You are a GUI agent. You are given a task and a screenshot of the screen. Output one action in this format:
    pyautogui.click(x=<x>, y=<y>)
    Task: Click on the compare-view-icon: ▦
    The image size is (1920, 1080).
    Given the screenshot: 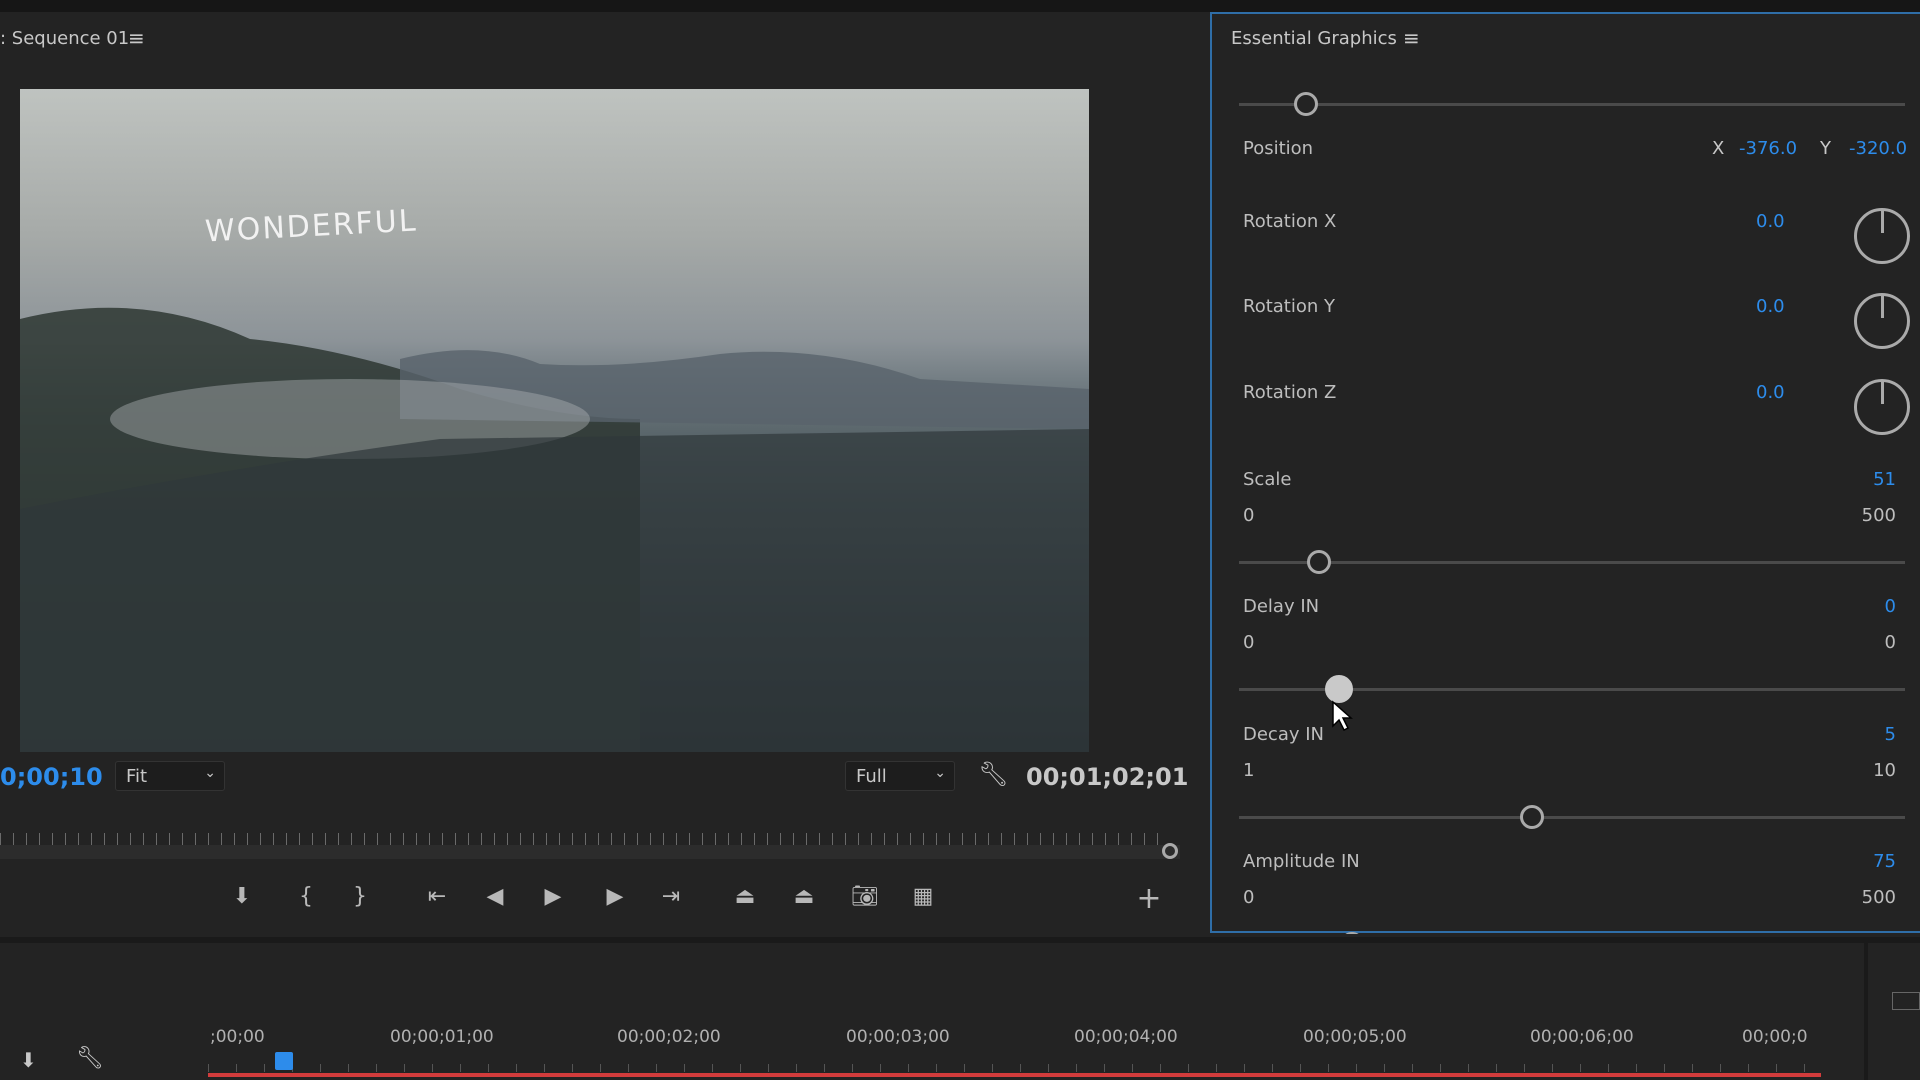 What is the action you would take?
    pyautogui.click(x=923, y=897)
    